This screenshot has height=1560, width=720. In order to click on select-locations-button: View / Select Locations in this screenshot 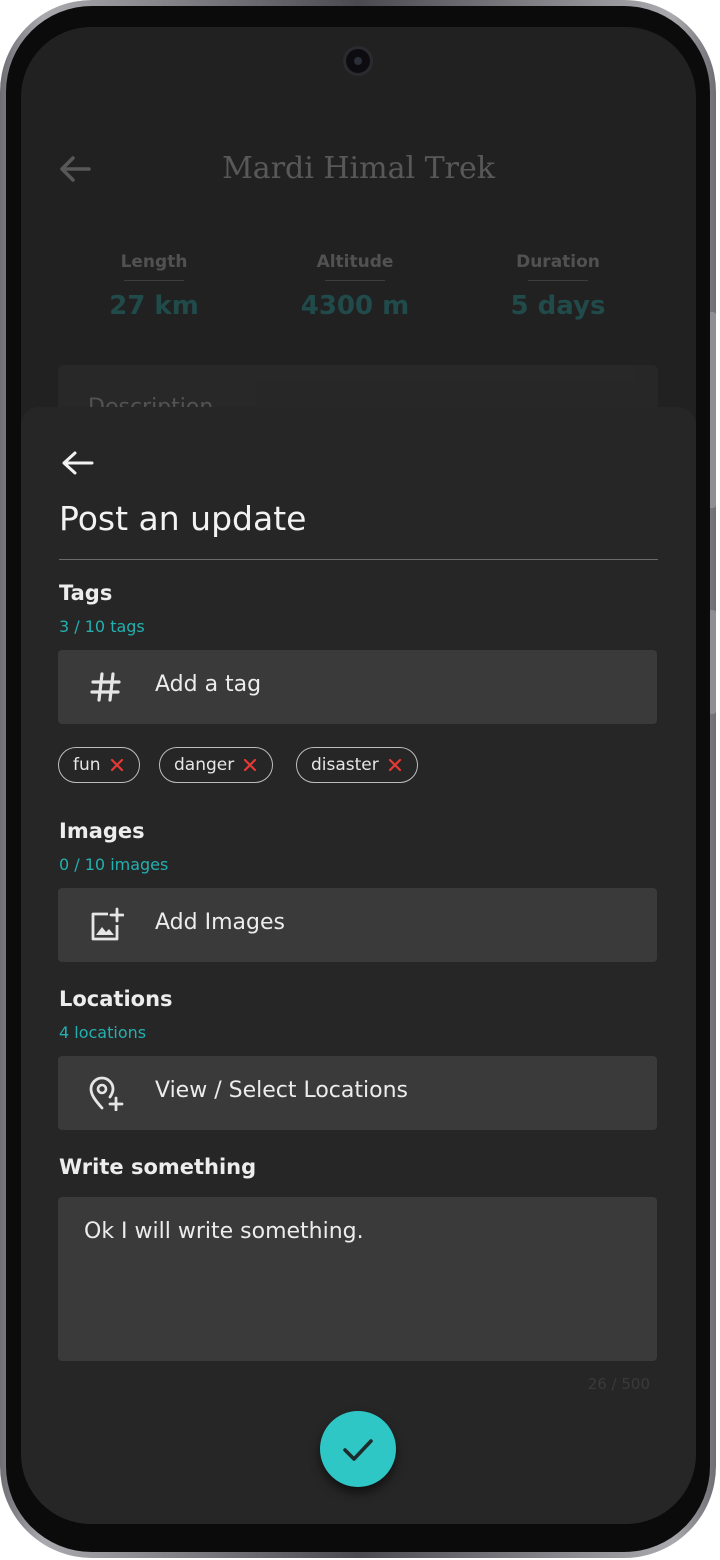, I will do `click(357, 1093)`.